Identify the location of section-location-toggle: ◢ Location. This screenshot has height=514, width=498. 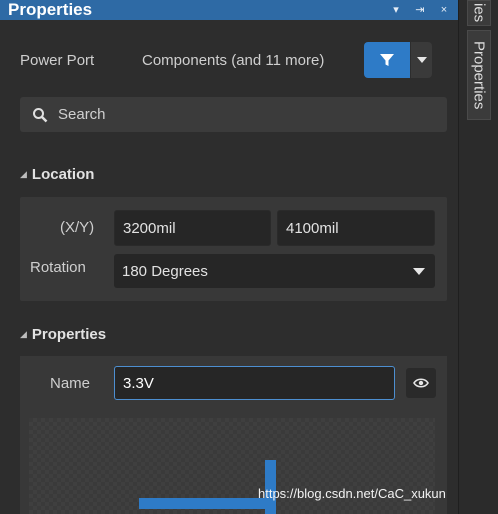
(57, 174).